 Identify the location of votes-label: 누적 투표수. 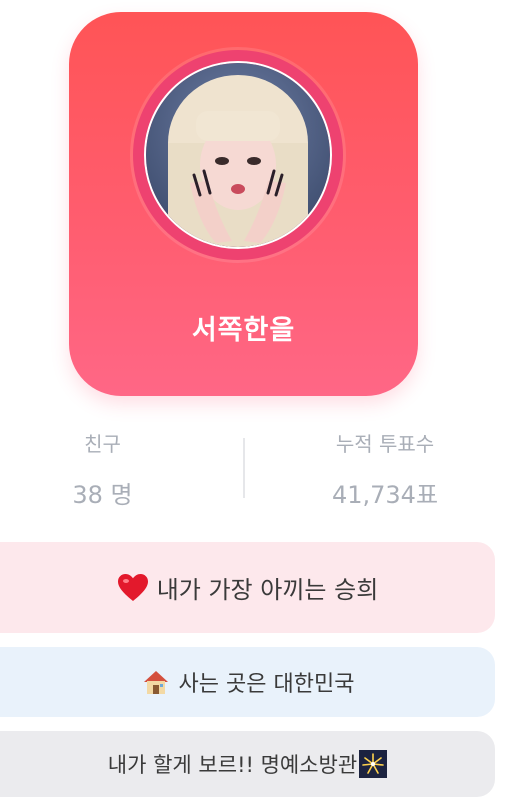
(385, 444).